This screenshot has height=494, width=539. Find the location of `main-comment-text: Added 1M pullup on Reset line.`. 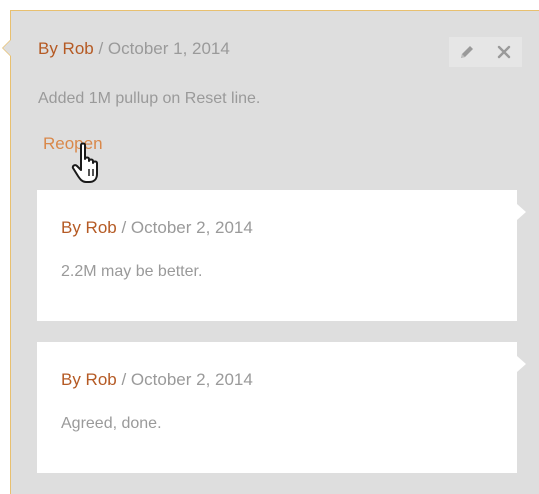

main-comment-text: Added 1M pullup on Reset line. is located at coordinates (149, 98).